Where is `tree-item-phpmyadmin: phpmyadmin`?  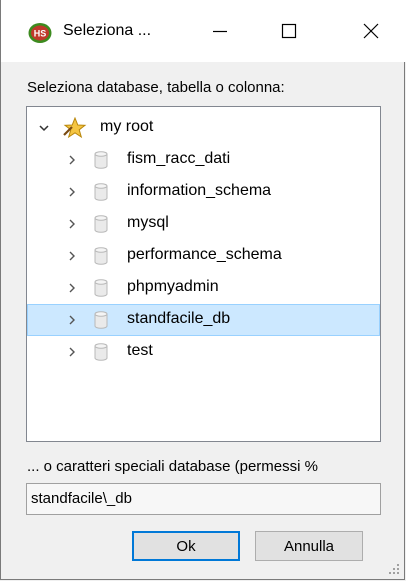 tree-item-phpmyadmin: phpmyadmin is located at coordinates (203, 288).